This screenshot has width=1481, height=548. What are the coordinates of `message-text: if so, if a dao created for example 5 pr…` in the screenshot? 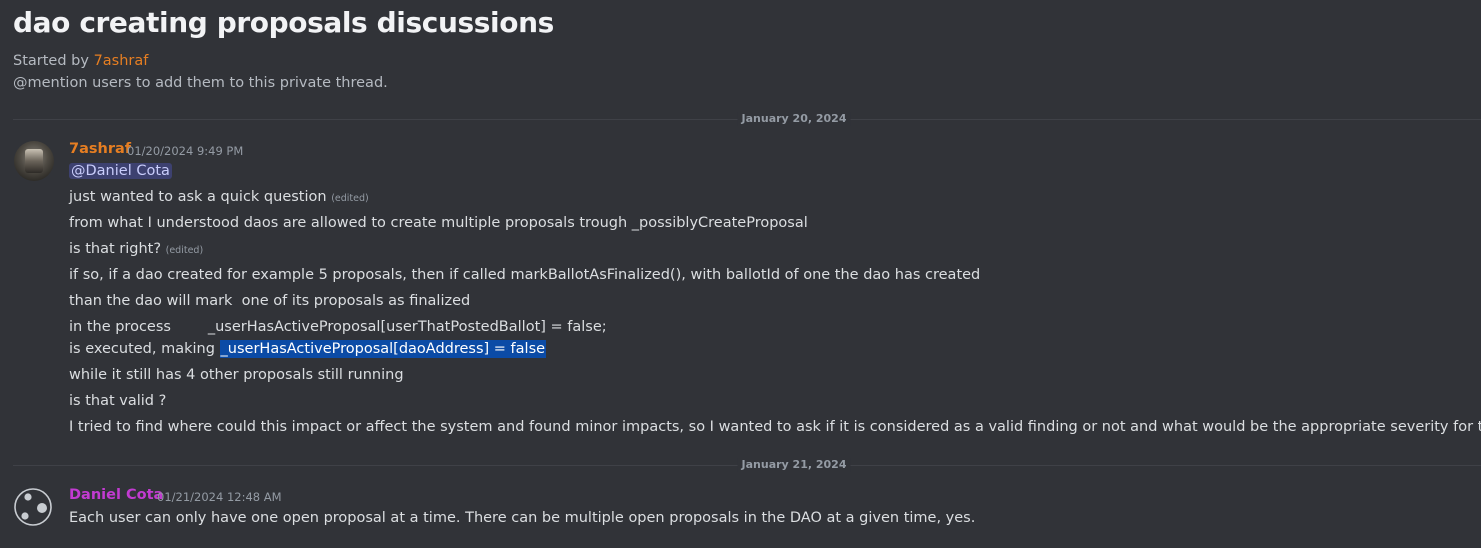 It's located at (525, 275).